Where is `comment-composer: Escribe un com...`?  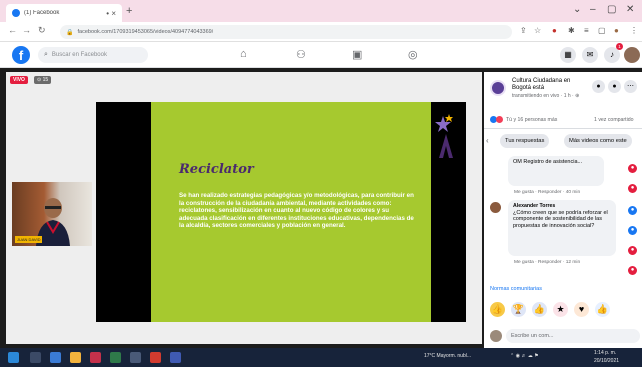 comment-composer: Escribe un com... is located at coordinates (565, 336).